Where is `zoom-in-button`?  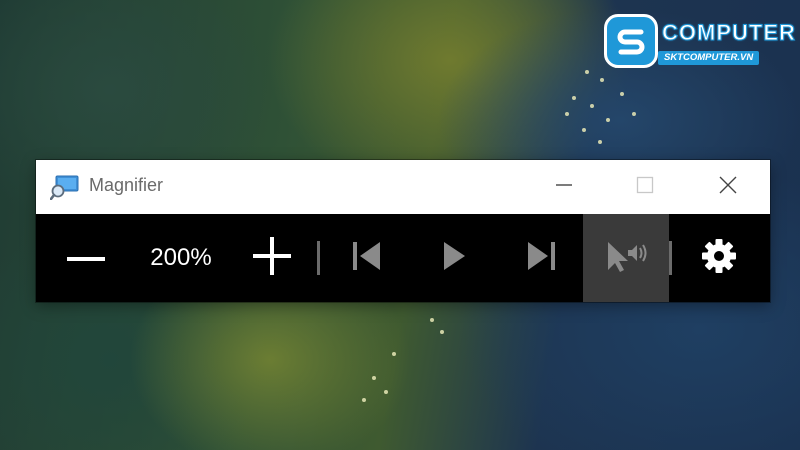
zoom-in-button is located at coordinates (272, 258).